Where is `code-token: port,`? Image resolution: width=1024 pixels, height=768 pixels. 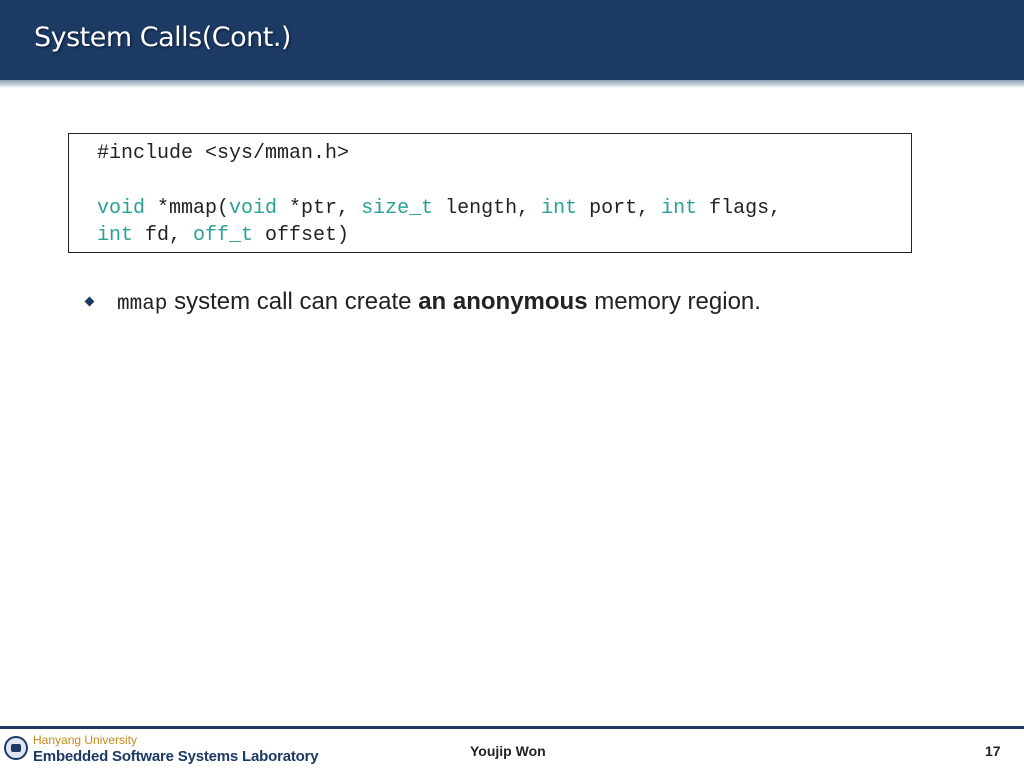
code-token: port, is located at coordinates (619, 208).